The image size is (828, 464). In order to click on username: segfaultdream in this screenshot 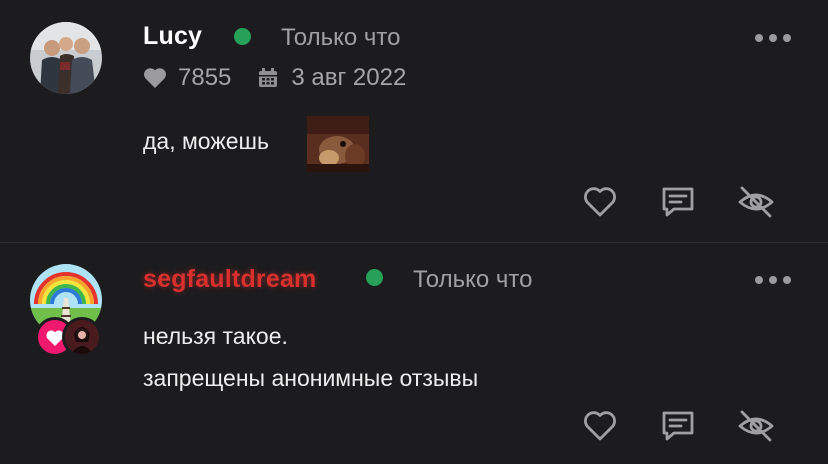, I will do `click(230, 279)`.